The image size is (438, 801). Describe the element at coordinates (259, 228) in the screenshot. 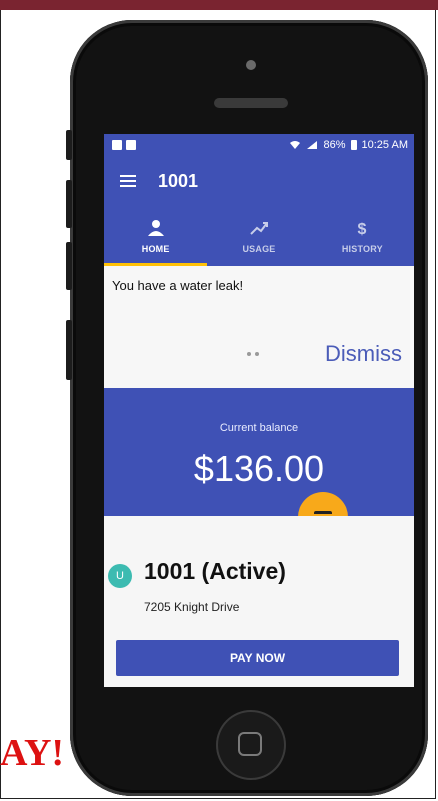

I see `trend-icon` at that location.